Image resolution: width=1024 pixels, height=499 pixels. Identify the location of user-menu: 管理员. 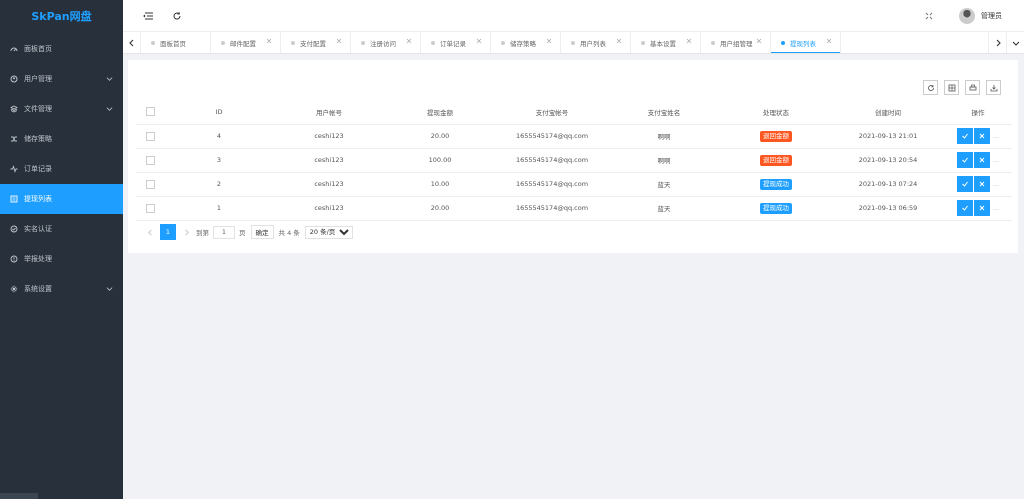
(980, 16).